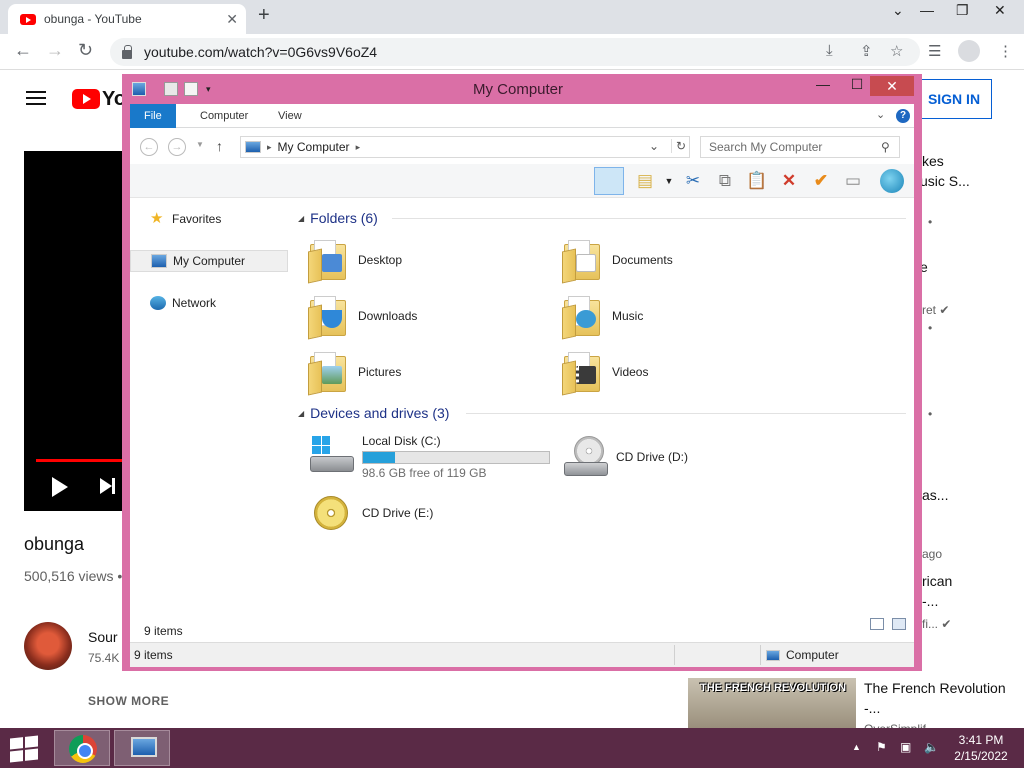 This screenshot has width=1024, height=768. What do you see at coordinates (800, 147) in the screenshot?
I see `search-input: Search My Computer ⚲` at bounding box center [800, 147].